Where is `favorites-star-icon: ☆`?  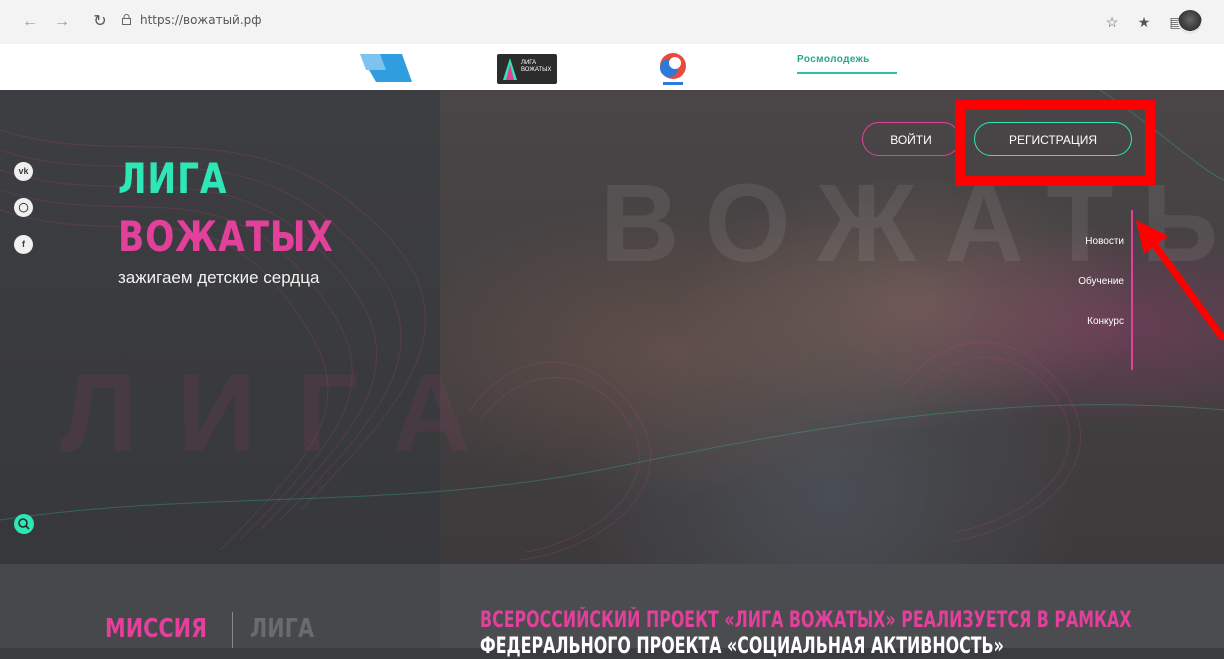 favorites-star-icon: ☆ is located at coordinates (1112, 22).